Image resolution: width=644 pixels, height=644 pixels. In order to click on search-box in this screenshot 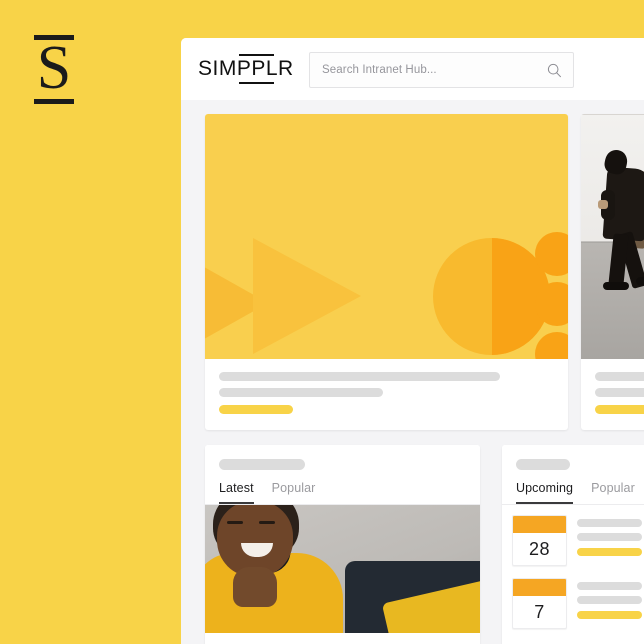, I will do `click(441, 70)`.